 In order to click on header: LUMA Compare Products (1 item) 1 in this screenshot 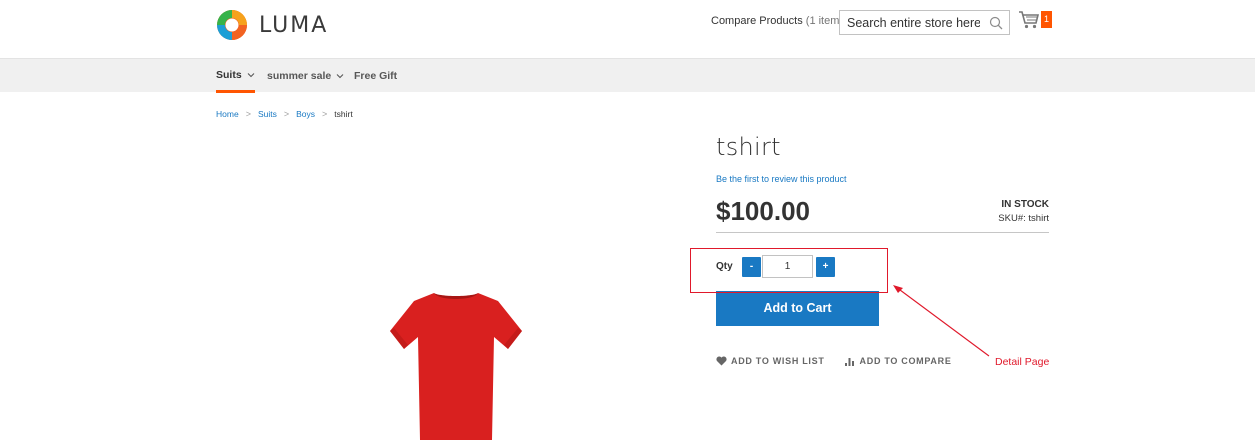, I will do `click(627, 29)`.